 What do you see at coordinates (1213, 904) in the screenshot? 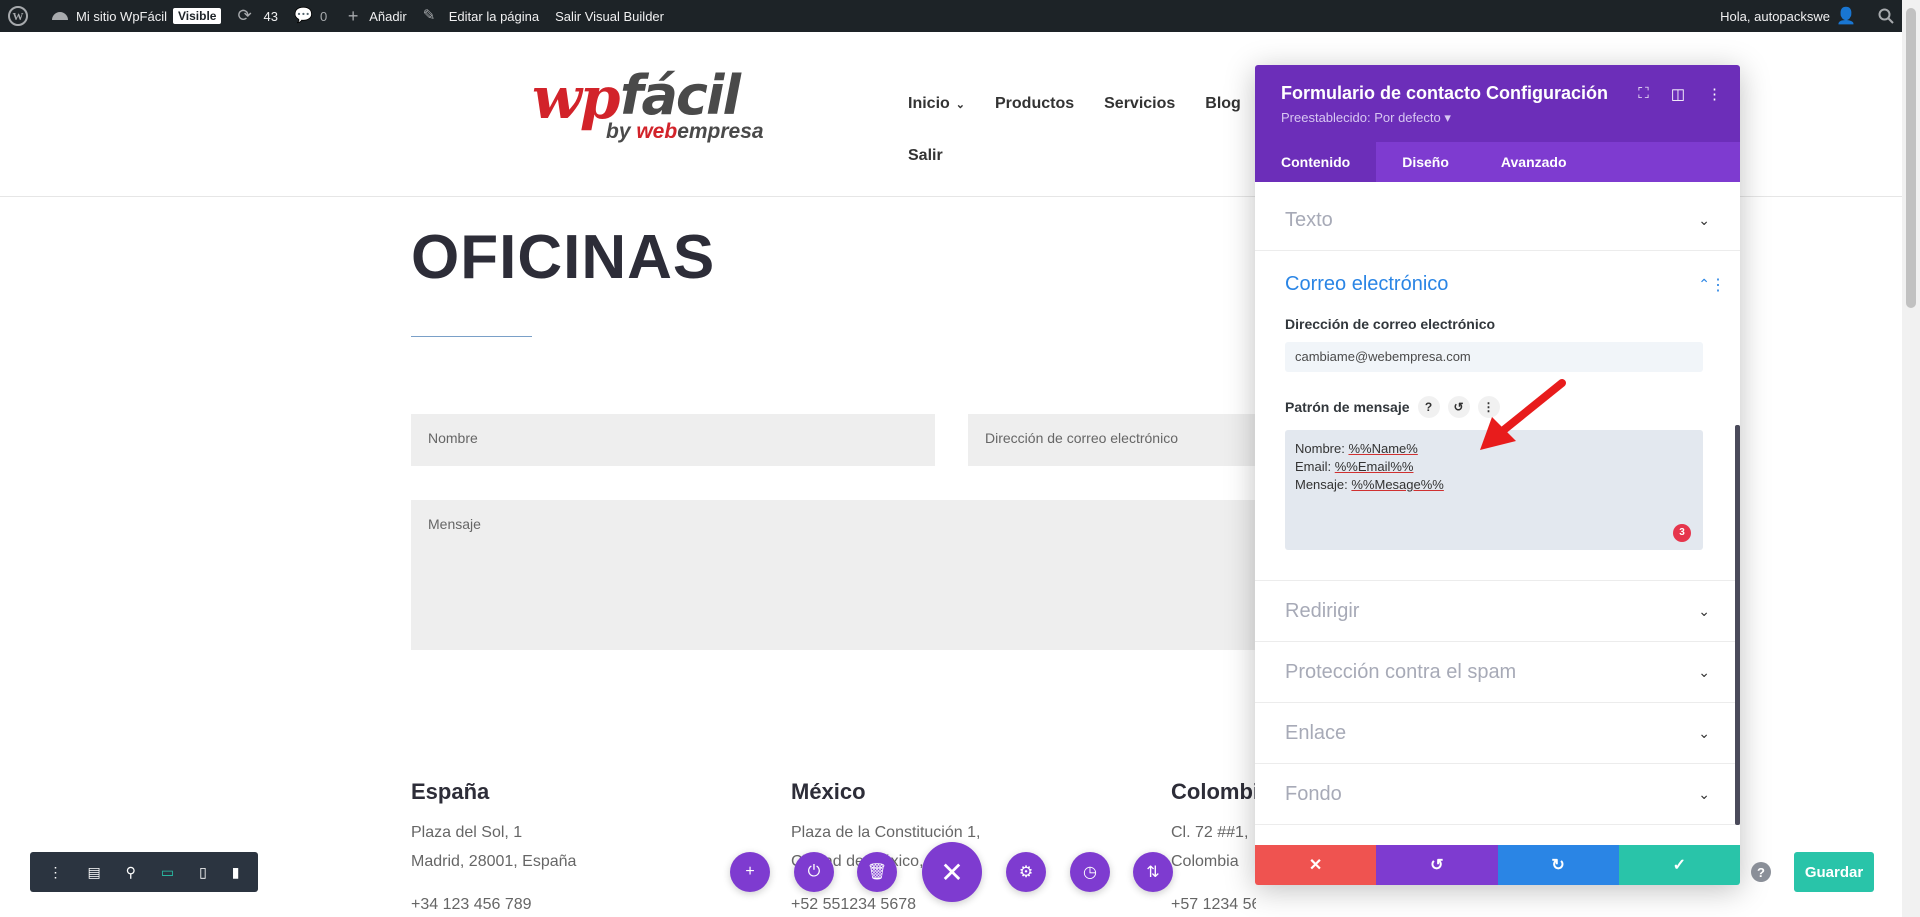
I see `office-phone: +57 1234 5678` at bounding box center [1213, 904].